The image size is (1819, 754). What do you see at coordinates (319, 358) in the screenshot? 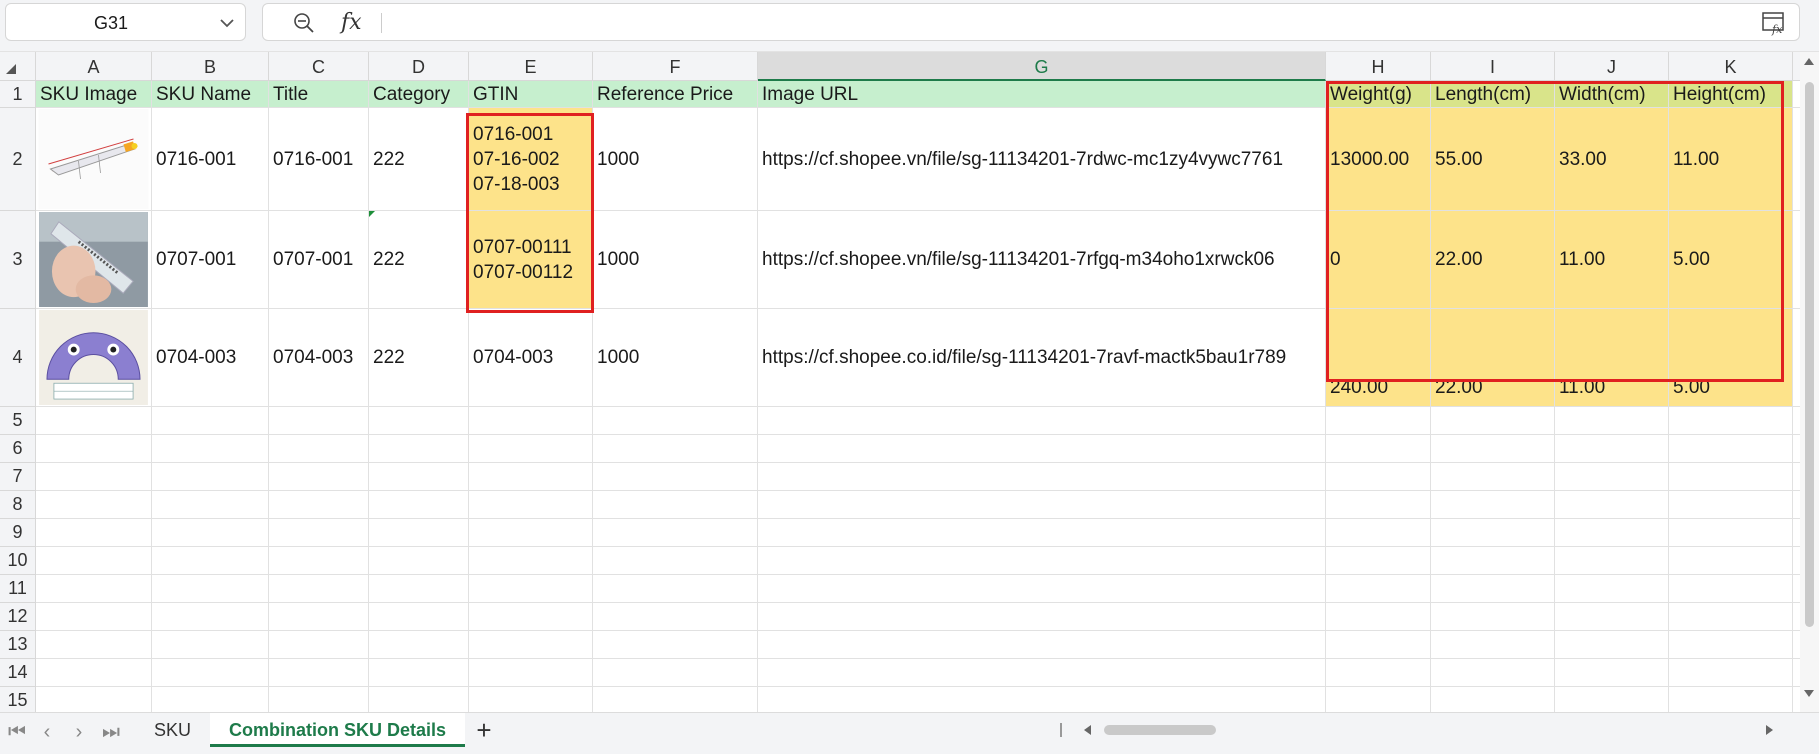
I see `title-cell: 0704-003` at bounding box center [319, 358].